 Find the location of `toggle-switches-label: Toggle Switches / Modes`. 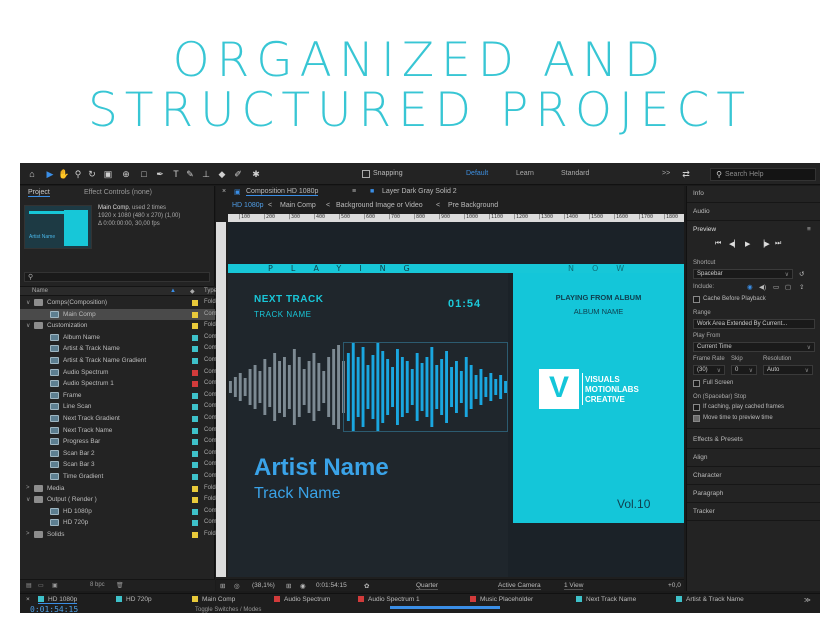

toggle-switches-label: Toggle Switches / Modes is located at coordinates (228, 610).